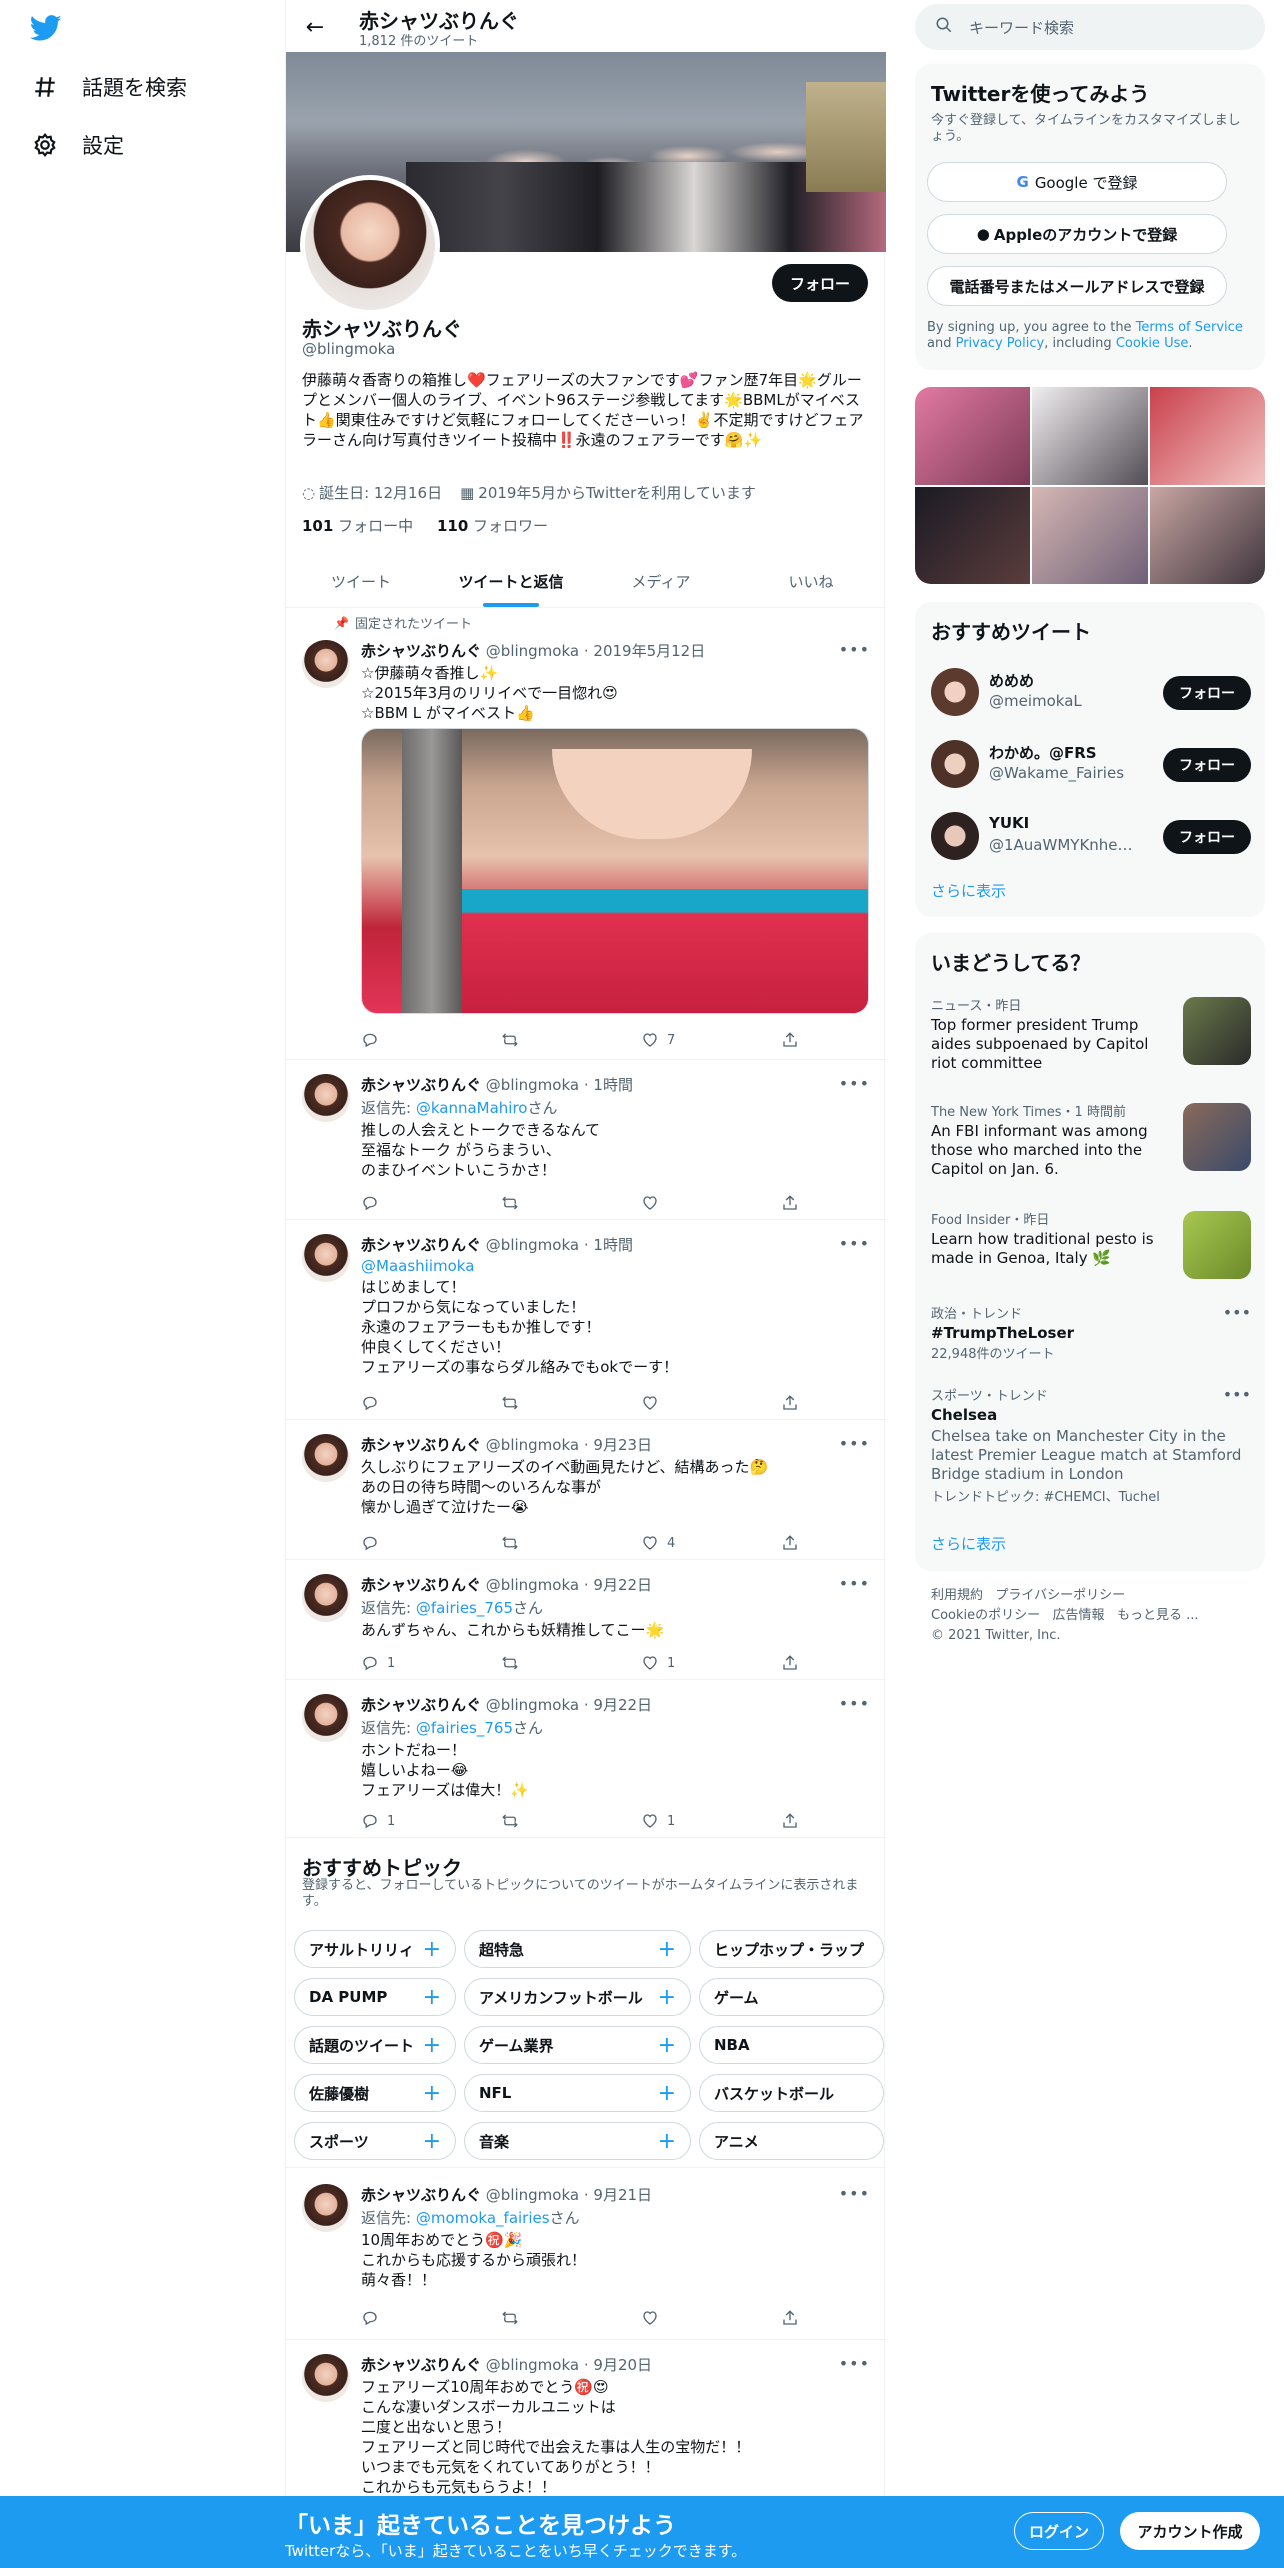 The height and width of the screenshot is (2568, 1284). I want to click on topic-chip: 話題のツイート +, so click(375, 2045).